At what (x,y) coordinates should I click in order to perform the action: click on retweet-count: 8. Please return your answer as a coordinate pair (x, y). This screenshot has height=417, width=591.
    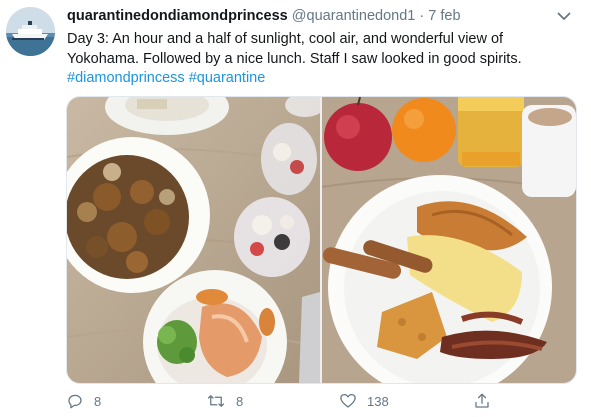
    Looking at the image, I should click on (240, 401).